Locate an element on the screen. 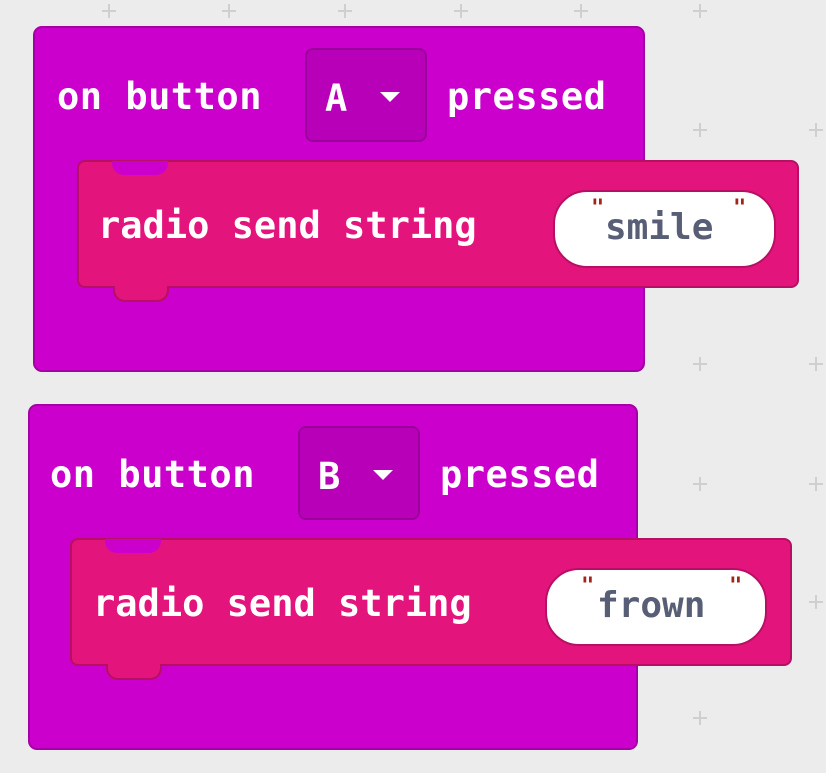 The height and width of the screenshot is (773, 826). string-input: " smile " is located at coordinates (664, 229).